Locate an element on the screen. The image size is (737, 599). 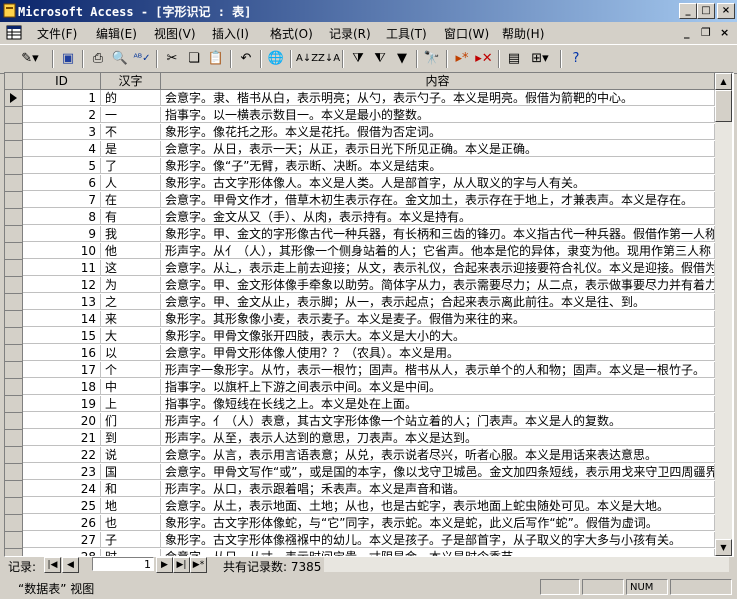
minimize-button: _ is located at coordinates (688, 11).